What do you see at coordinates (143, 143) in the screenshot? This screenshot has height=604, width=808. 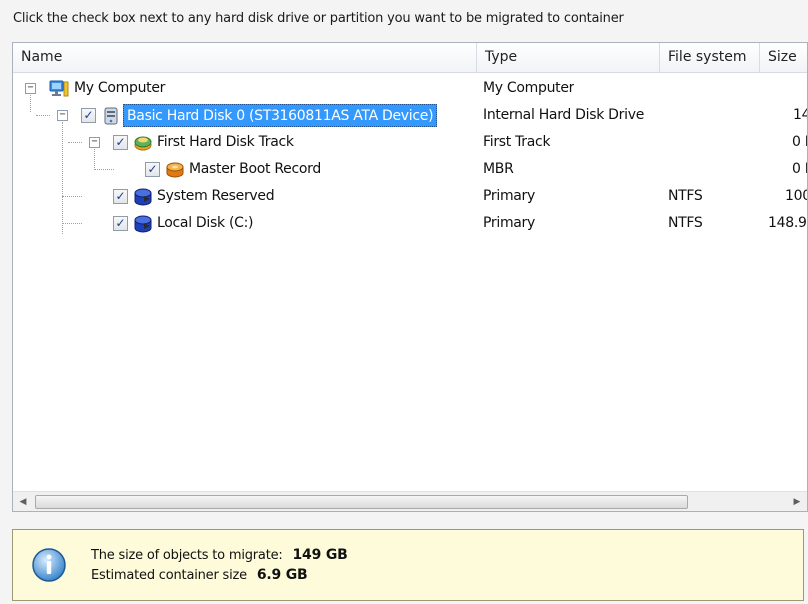 I see `disk-track-icon` at bounding box center [143, 143].